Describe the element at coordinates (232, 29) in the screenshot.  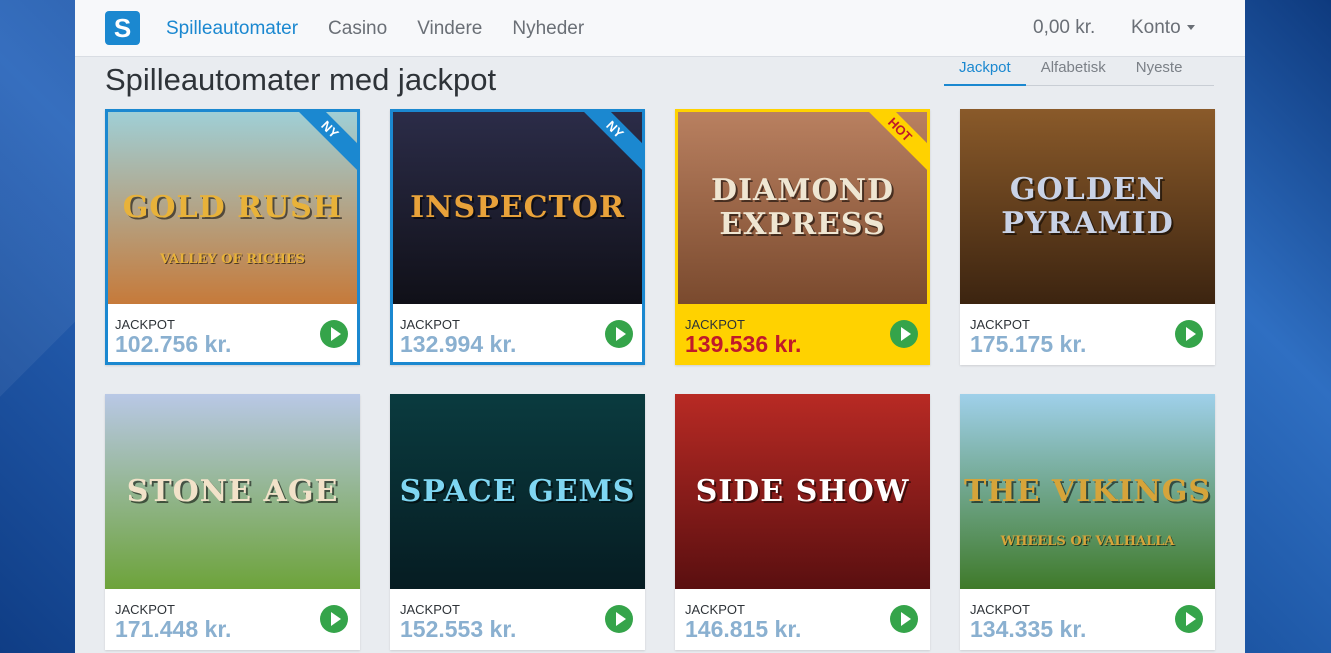
I see `nav-spilleautomater: Spilleautomater` at that location.